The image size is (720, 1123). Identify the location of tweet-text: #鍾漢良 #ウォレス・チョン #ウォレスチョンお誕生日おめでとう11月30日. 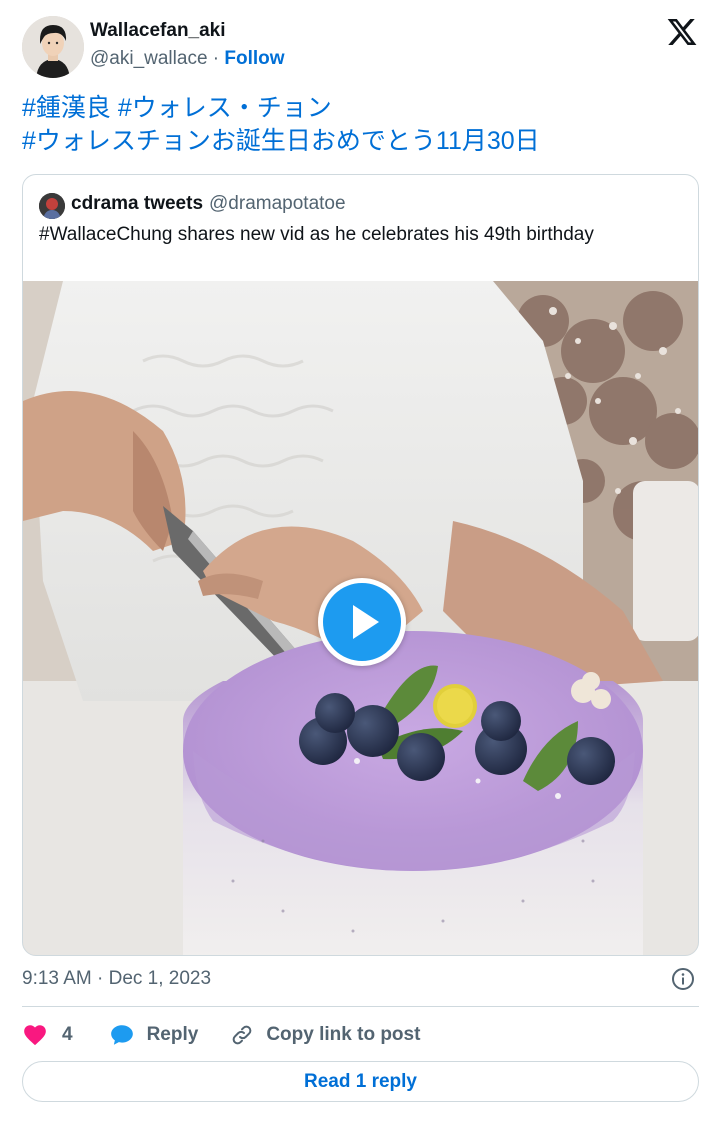
(357, 125).